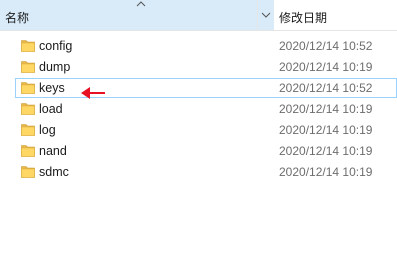 Image resolution: width=397 pixels, height=255 pixels. What do you see at coordinates (17, 18) in the screenshot?
I see `name-column-label: 名称` at bounding box center [17, 18].